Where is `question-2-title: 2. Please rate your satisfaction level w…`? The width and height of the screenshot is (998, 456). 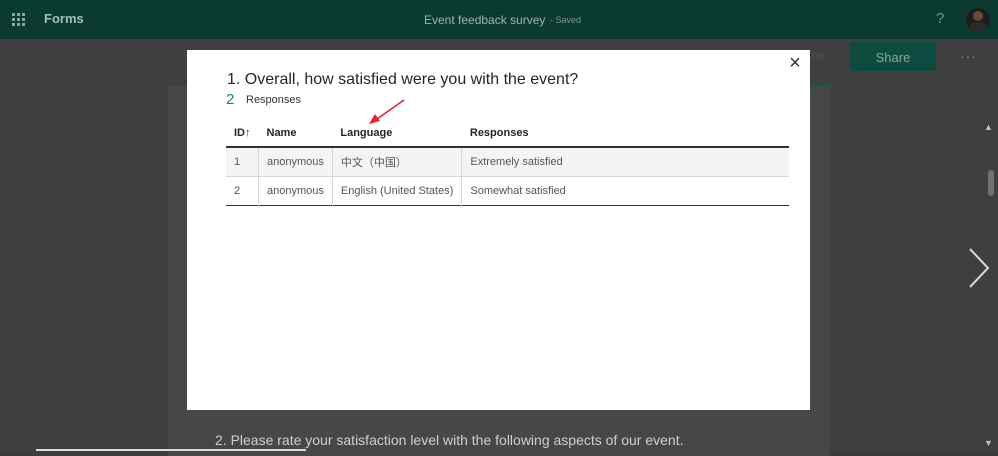 question-2-title: 2. Please rate your satisfaction level w… is located at coordinates (449, 440).